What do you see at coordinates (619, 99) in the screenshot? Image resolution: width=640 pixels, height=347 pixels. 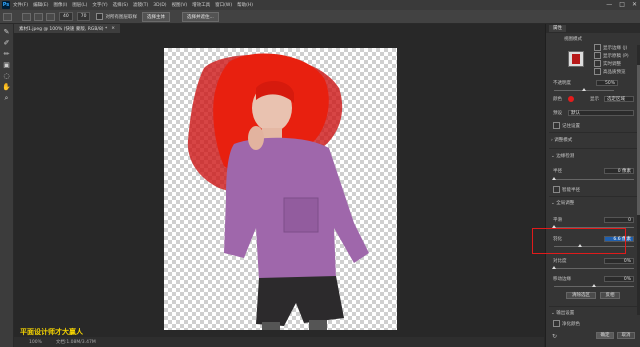 I see `display-select: 选定区域` at bounding box center [619, 99].